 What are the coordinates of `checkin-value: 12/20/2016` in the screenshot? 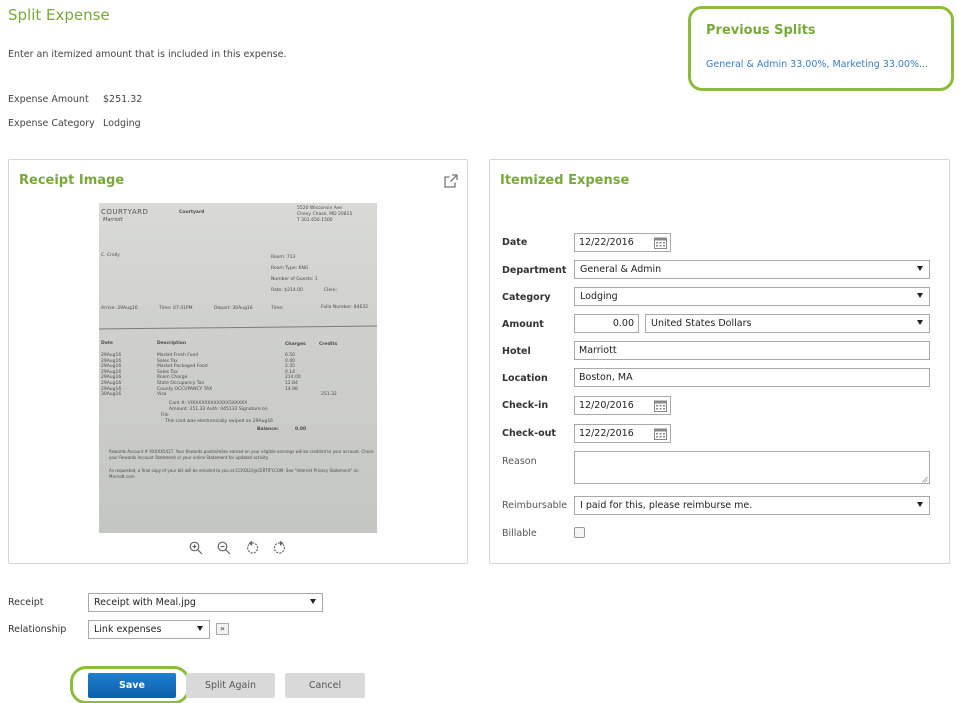 It's located at (606, 405).